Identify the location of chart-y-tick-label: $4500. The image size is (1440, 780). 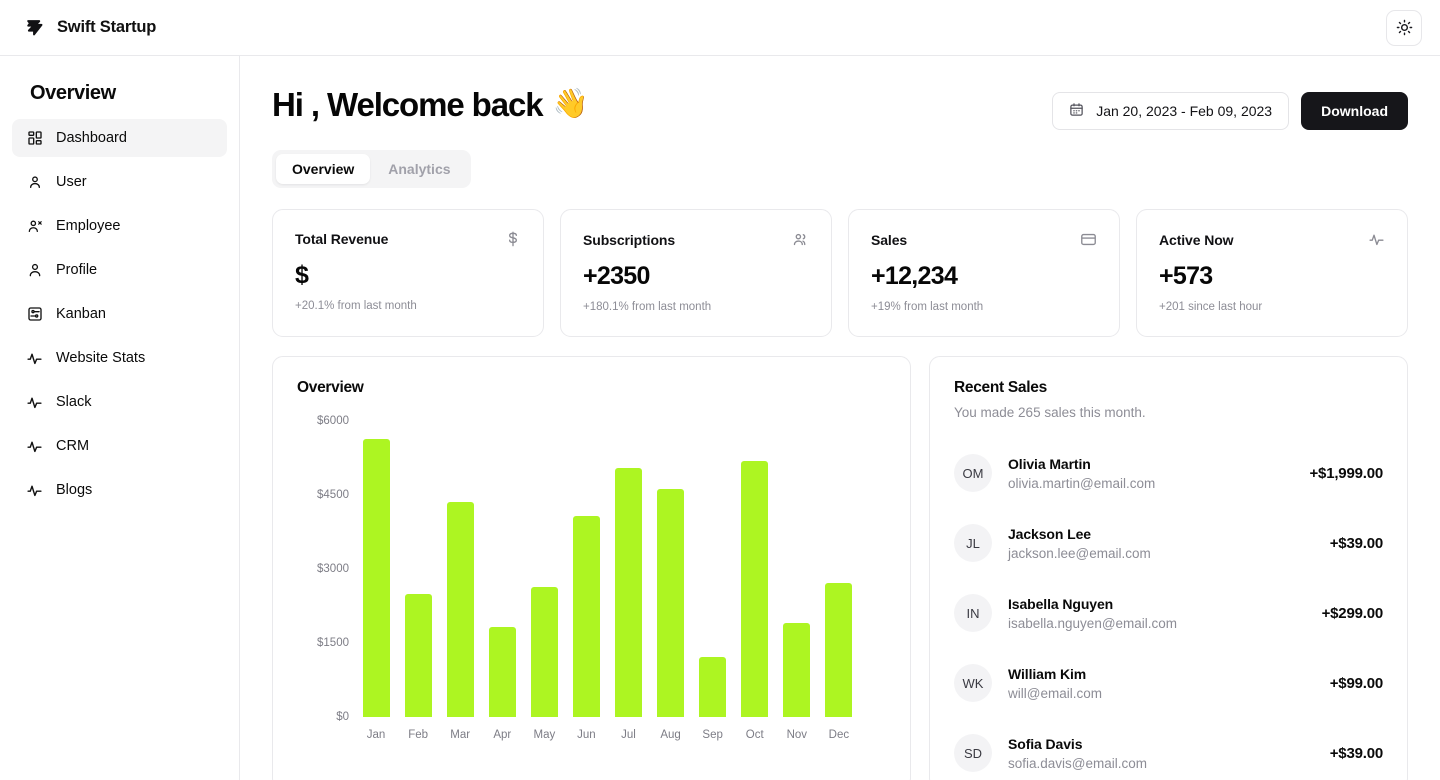
(333, 495).